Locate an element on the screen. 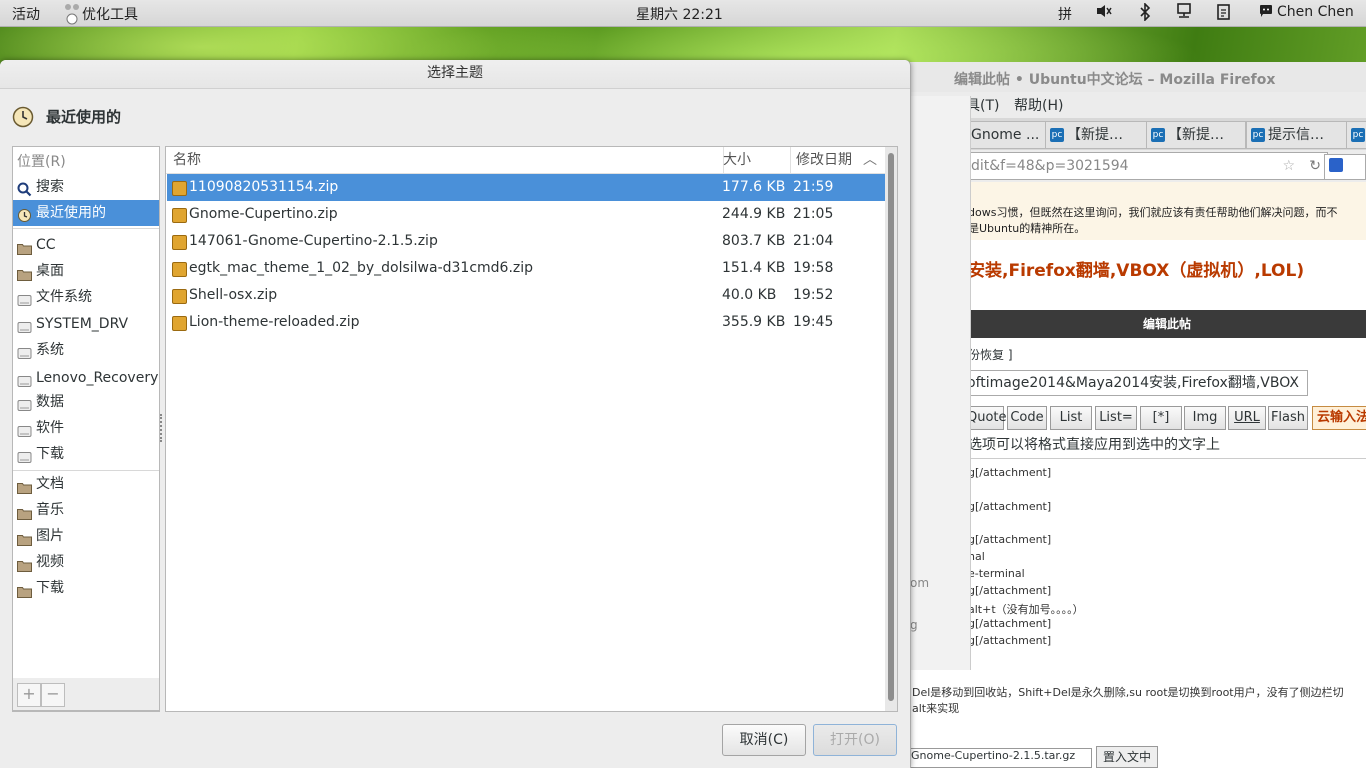  place-search: 搜索 is located at coordinates (86, 187).